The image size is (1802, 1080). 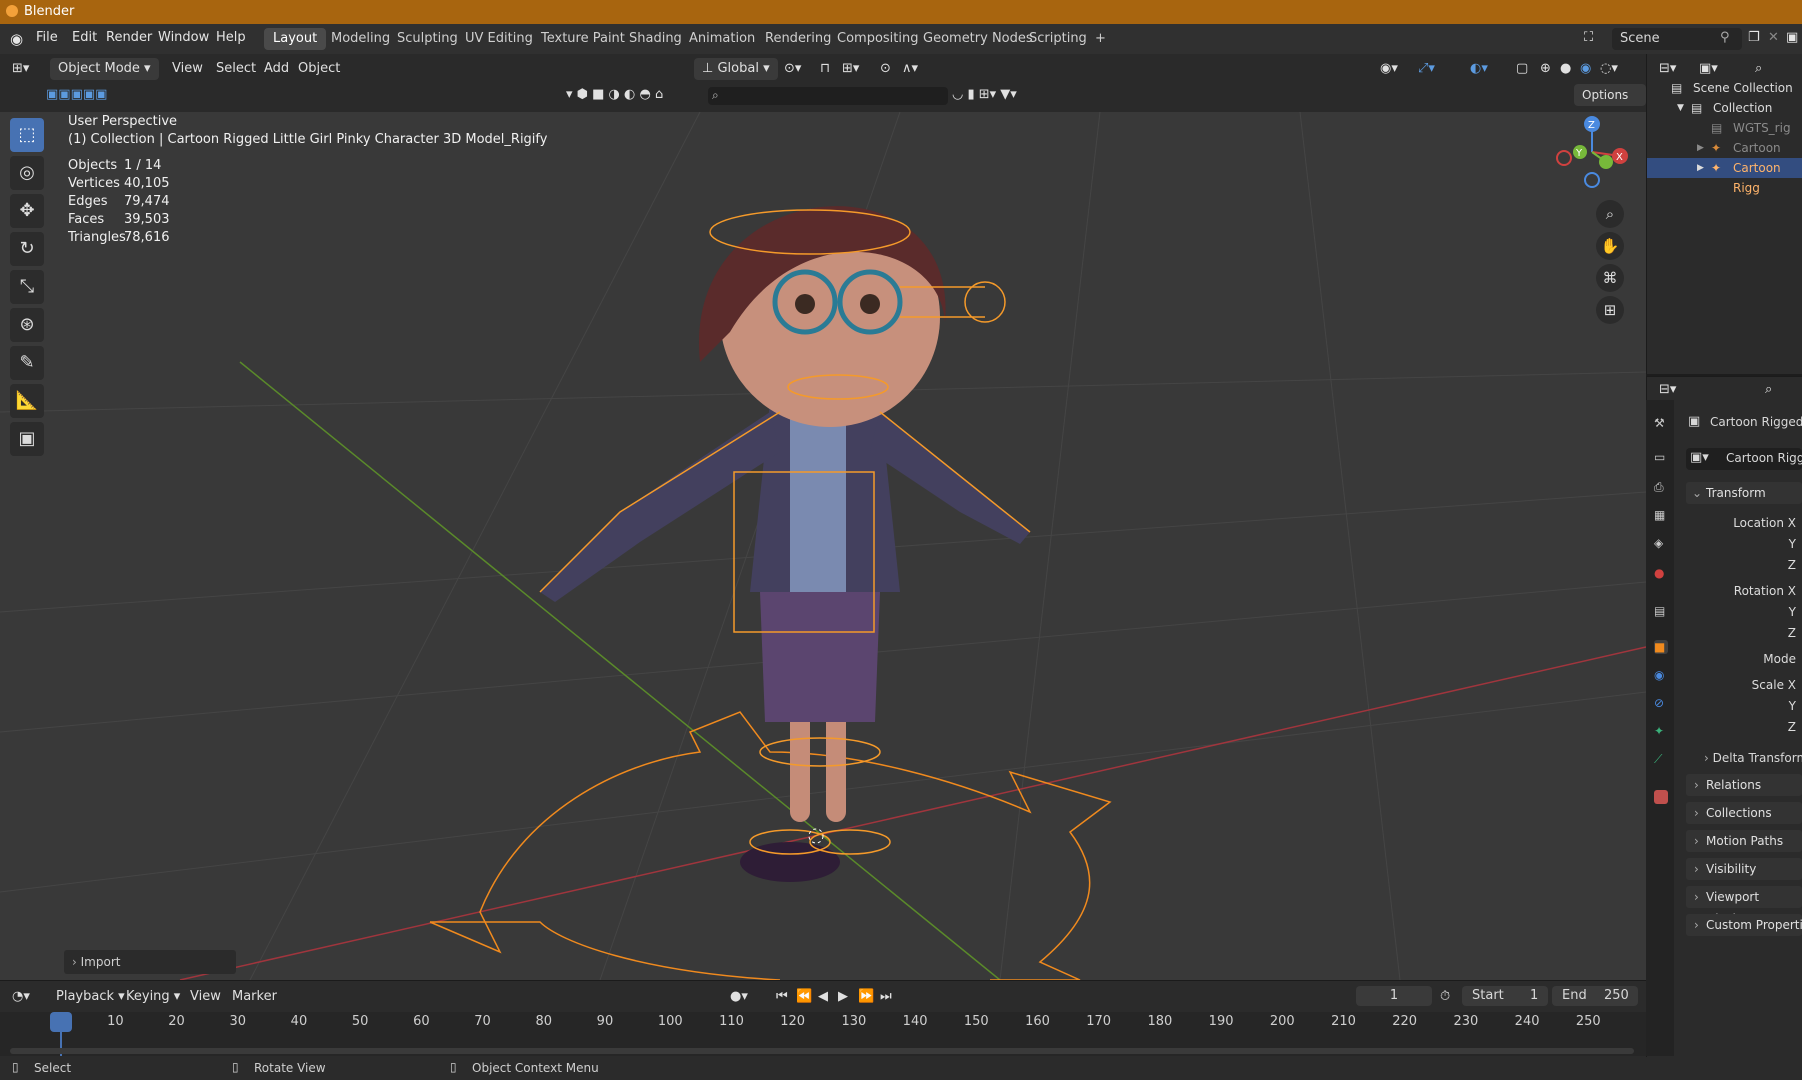 What do you see at coordinates (27, 287) in the screenshot?
I see `scale-icon: ⤡` at bounding box center [27, 287].